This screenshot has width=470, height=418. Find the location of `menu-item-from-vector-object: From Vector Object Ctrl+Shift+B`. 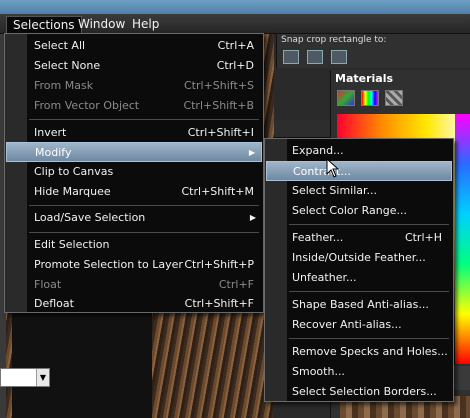

menu-item-from-vector-object: From Vector Object Ctrl+Shift+B is located at coordinates (134, 106).